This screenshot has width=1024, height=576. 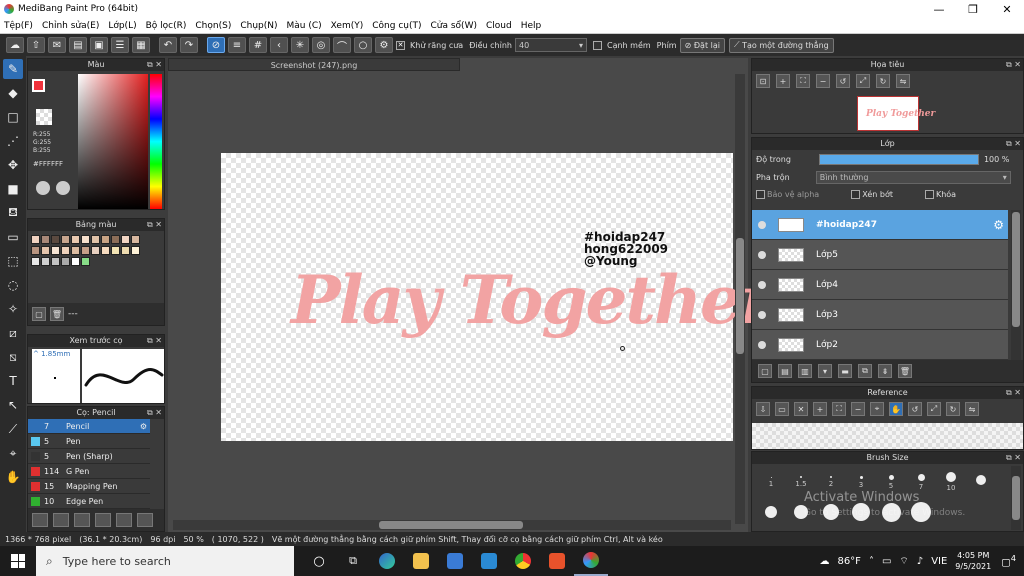 I want to click on layer-scrollbar, so click(x=1016, y=285).